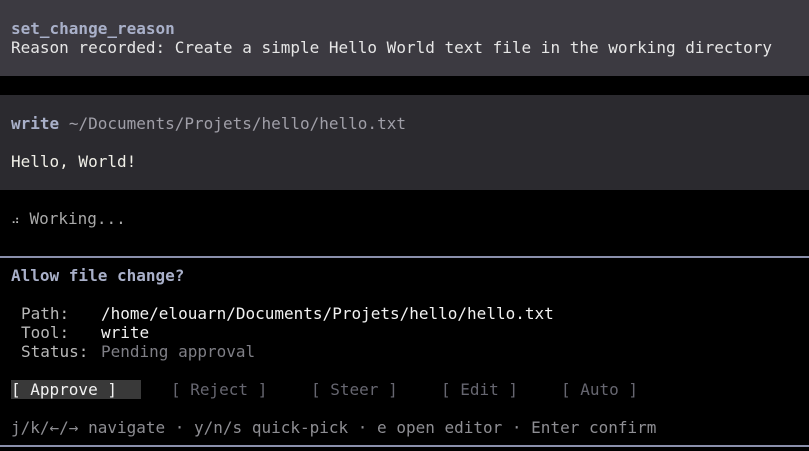  I want to click on file-content: Hello, World!, so click(74, 161).